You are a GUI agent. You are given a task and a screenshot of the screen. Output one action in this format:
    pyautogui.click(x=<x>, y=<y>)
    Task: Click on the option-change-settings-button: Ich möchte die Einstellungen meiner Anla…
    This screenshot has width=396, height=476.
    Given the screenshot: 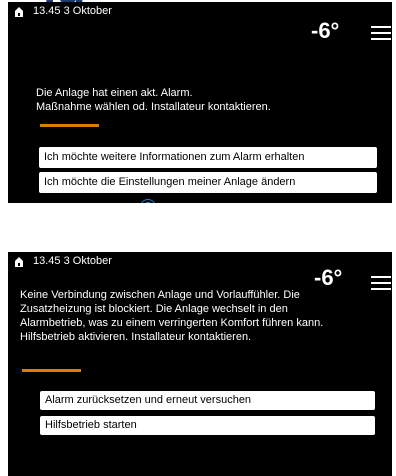 What is the action you would take?
    pyautogui.click(x=208, y=182)
    